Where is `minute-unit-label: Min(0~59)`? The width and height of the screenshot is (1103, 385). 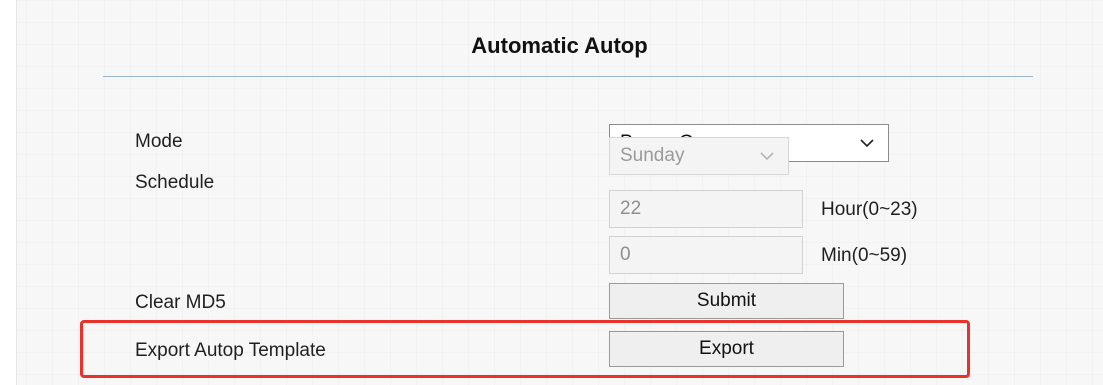
minute-unit-label: Min(0~59) is located at coordinates (864, 255).